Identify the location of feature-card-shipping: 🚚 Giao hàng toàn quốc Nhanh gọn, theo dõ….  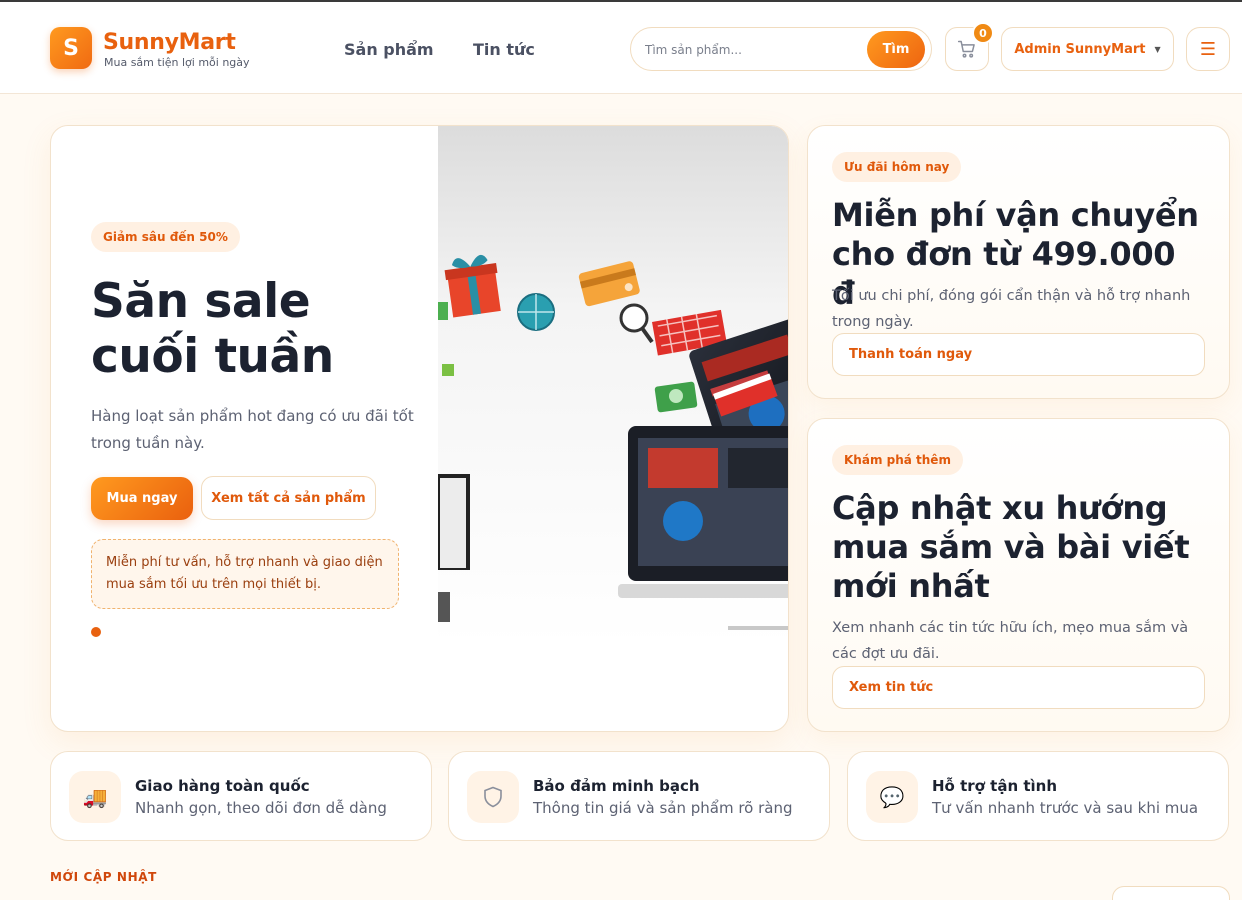
(241, 796).